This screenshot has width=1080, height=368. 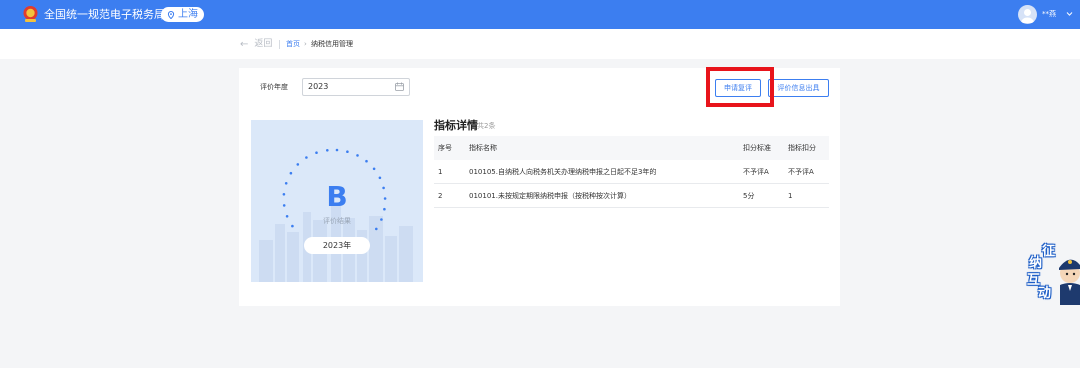 I want to click on row-no: 2, so click(x=440, y=196).